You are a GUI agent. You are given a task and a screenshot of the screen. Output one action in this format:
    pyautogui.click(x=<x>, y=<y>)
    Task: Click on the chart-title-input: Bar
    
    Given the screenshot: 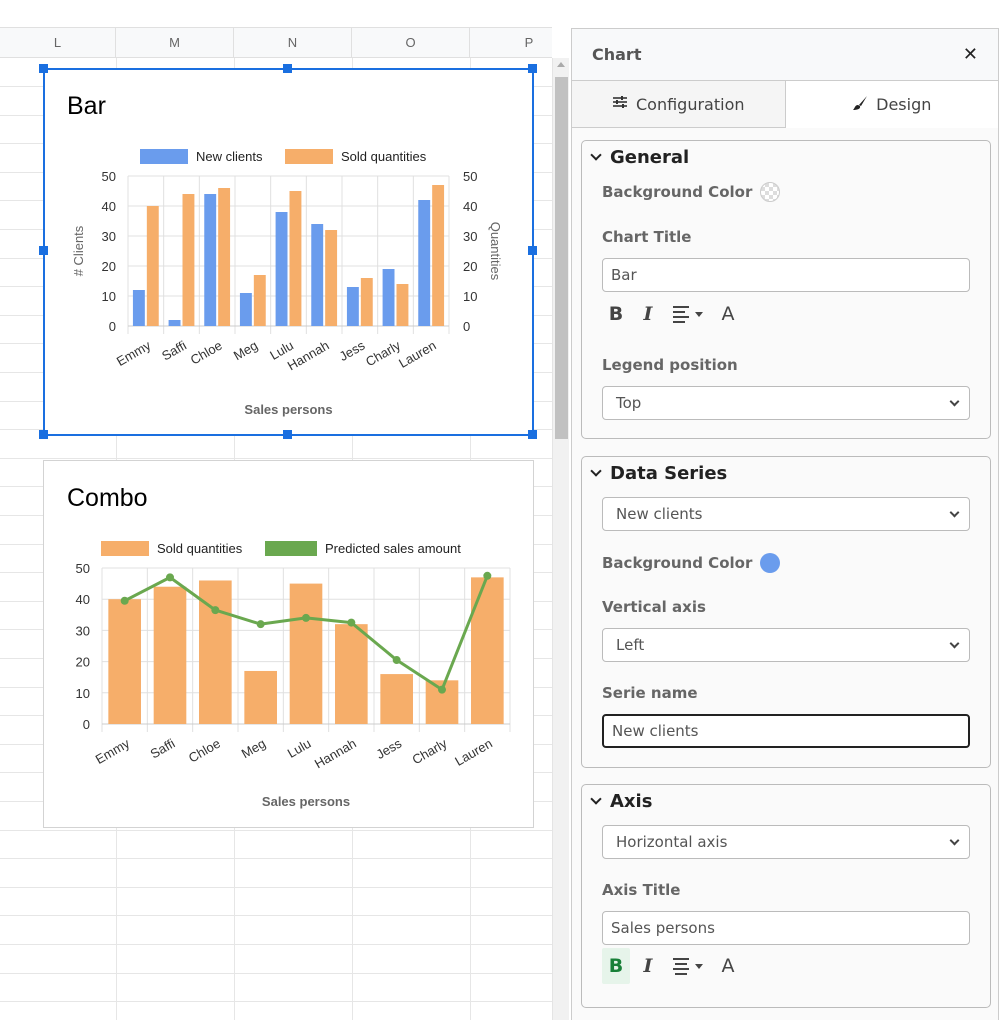 What is the action you would take?
    pyautogui.click(x=786, y=275)
    